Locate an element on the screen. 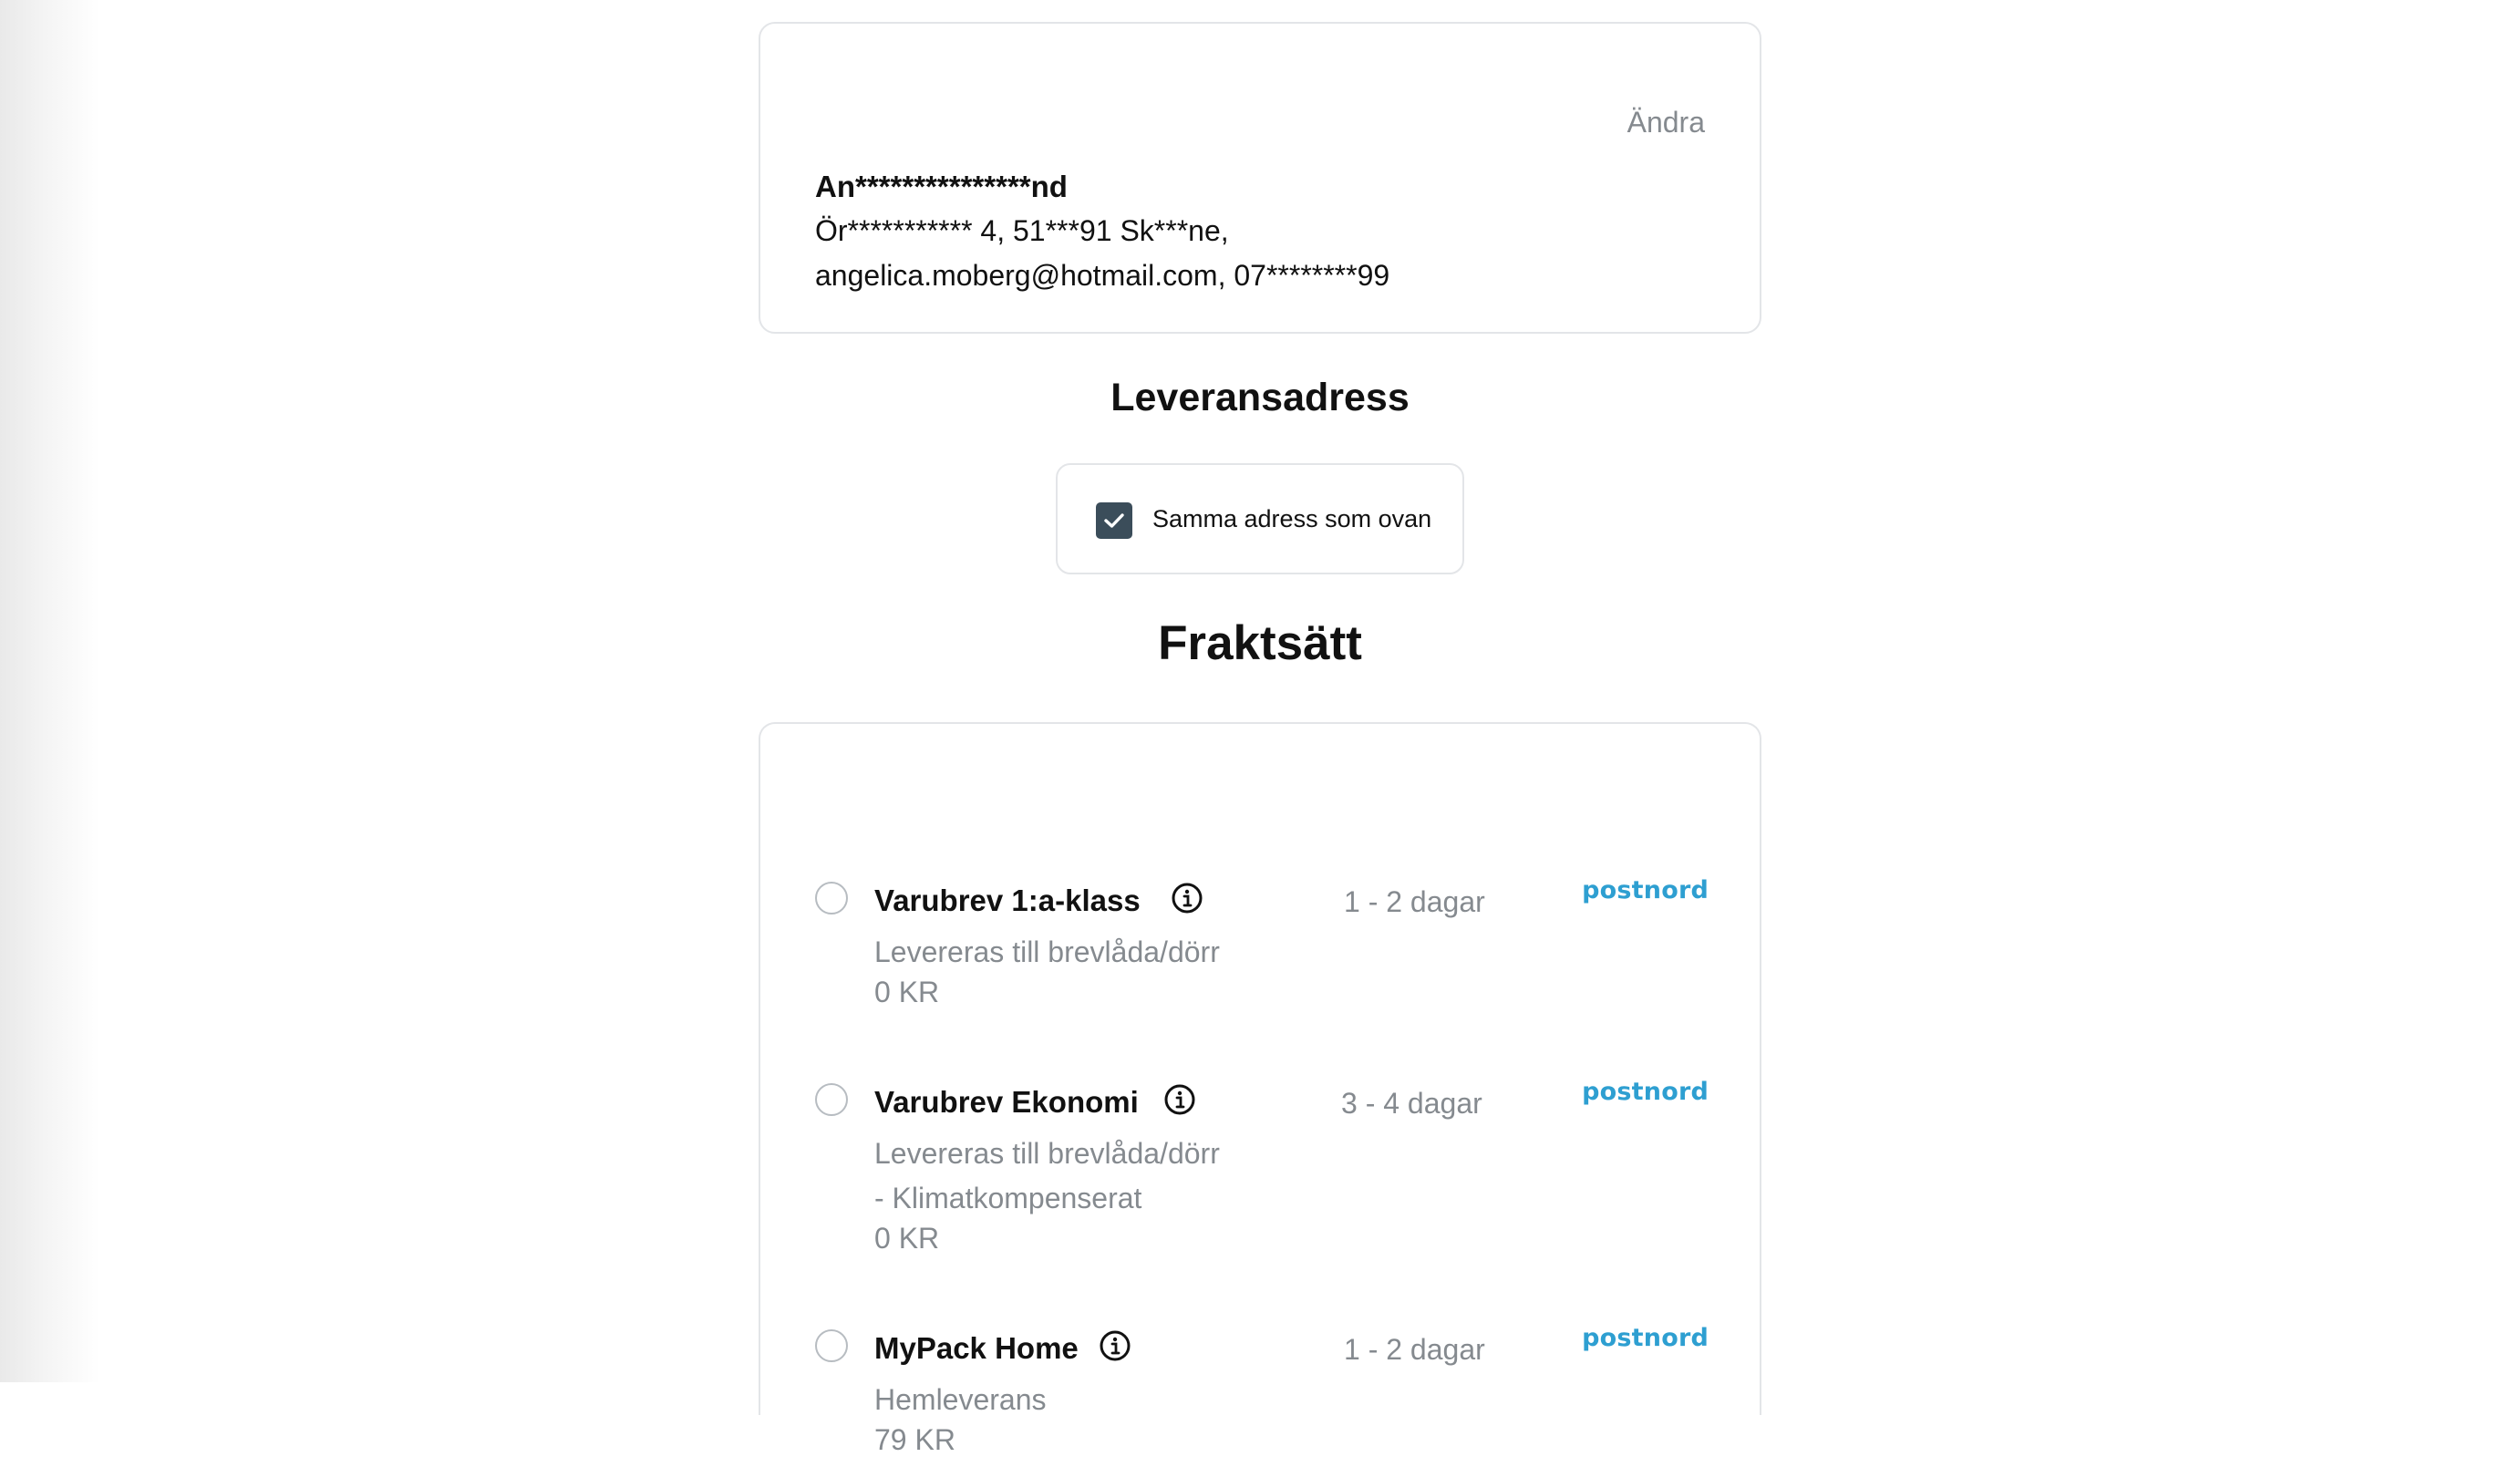  shipping-option-description: Levereras till brevlåda/dörr is located at coordinates (1047, 951).